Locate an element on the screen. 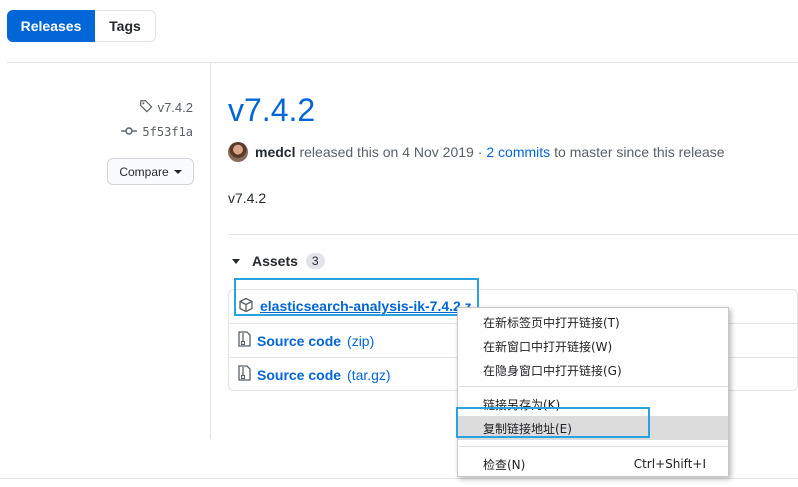 The width and height of the screenshot is (798, 487). assets-toggle: Assets 3 is located at coordinates (278, 261).